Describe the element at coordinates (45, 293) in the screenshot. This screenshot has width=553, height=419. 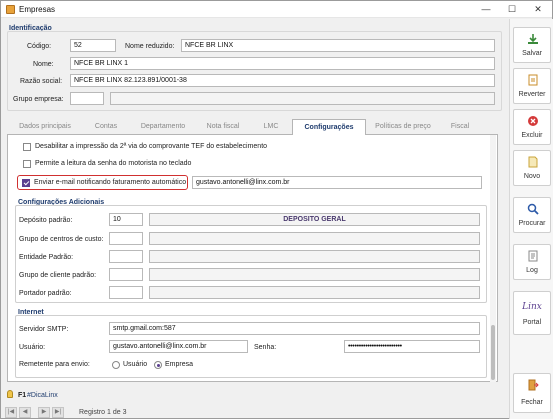
I see `portador-label: Portador padrão:` at that location.